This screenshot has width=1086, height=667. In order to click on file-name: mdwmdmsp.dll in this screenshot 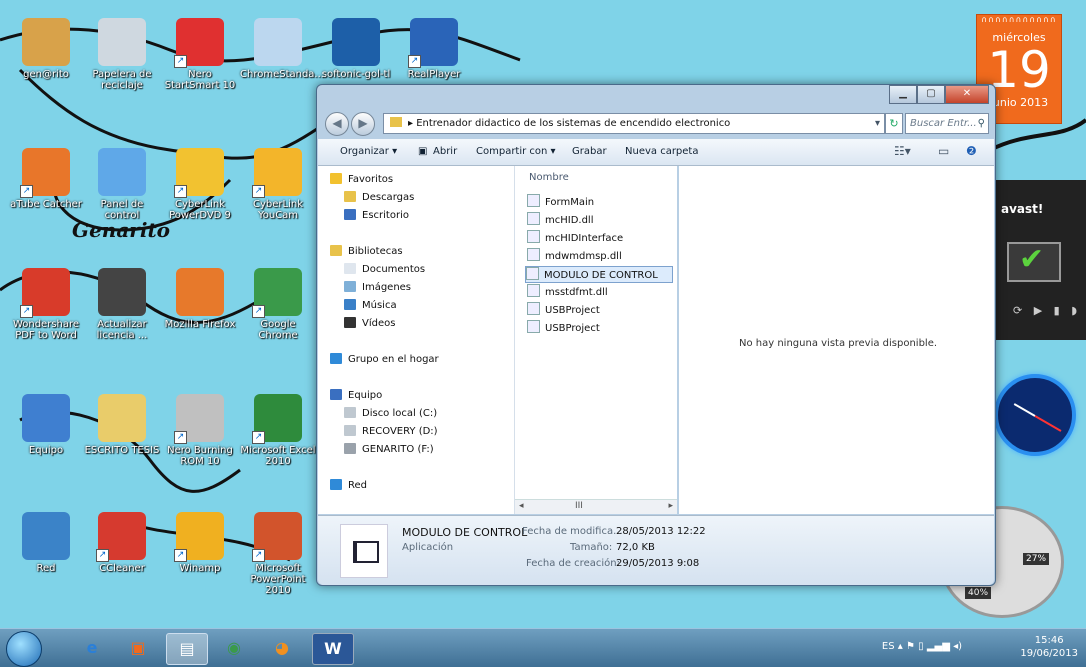, I will do `click(583, 256)`.